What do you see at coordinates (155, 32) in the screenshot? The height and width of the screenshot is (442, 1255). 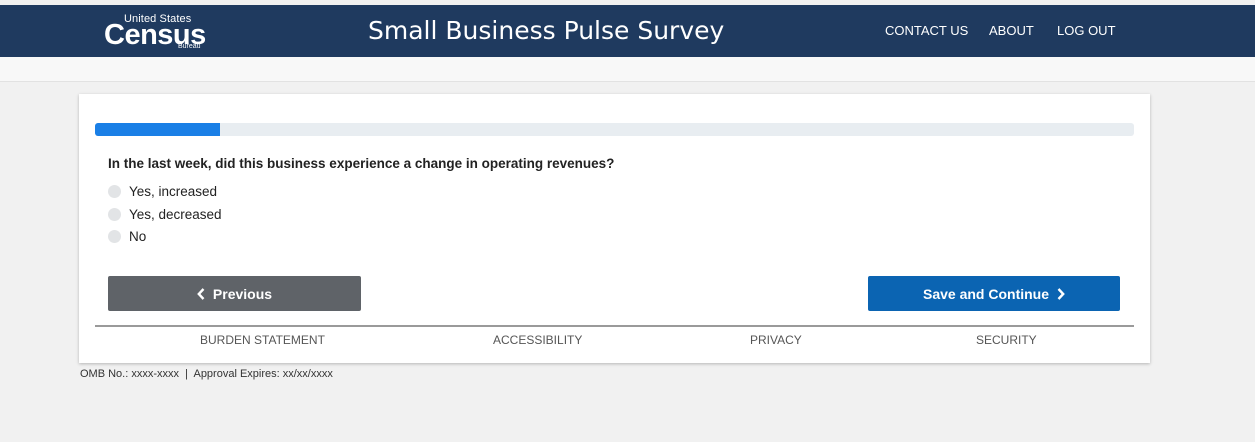 I see `census-logo: United States Census Bureau` at bounding box center [155, 32].